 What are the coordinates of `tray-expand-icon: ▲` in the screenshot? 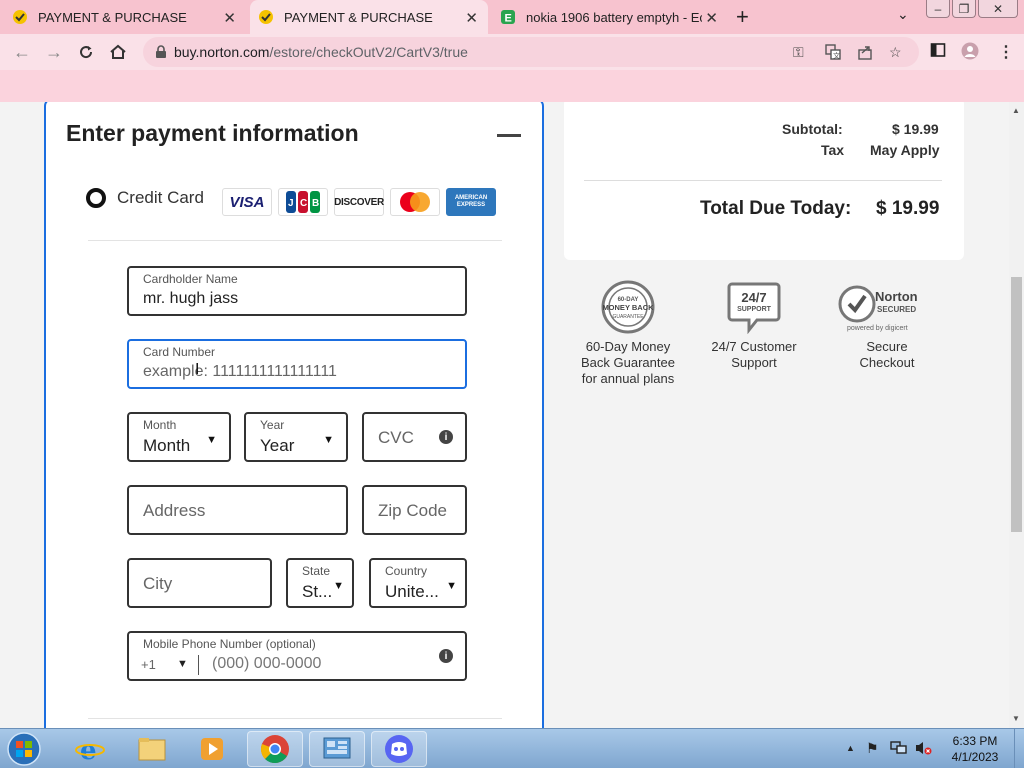 It's located at (850, 748).